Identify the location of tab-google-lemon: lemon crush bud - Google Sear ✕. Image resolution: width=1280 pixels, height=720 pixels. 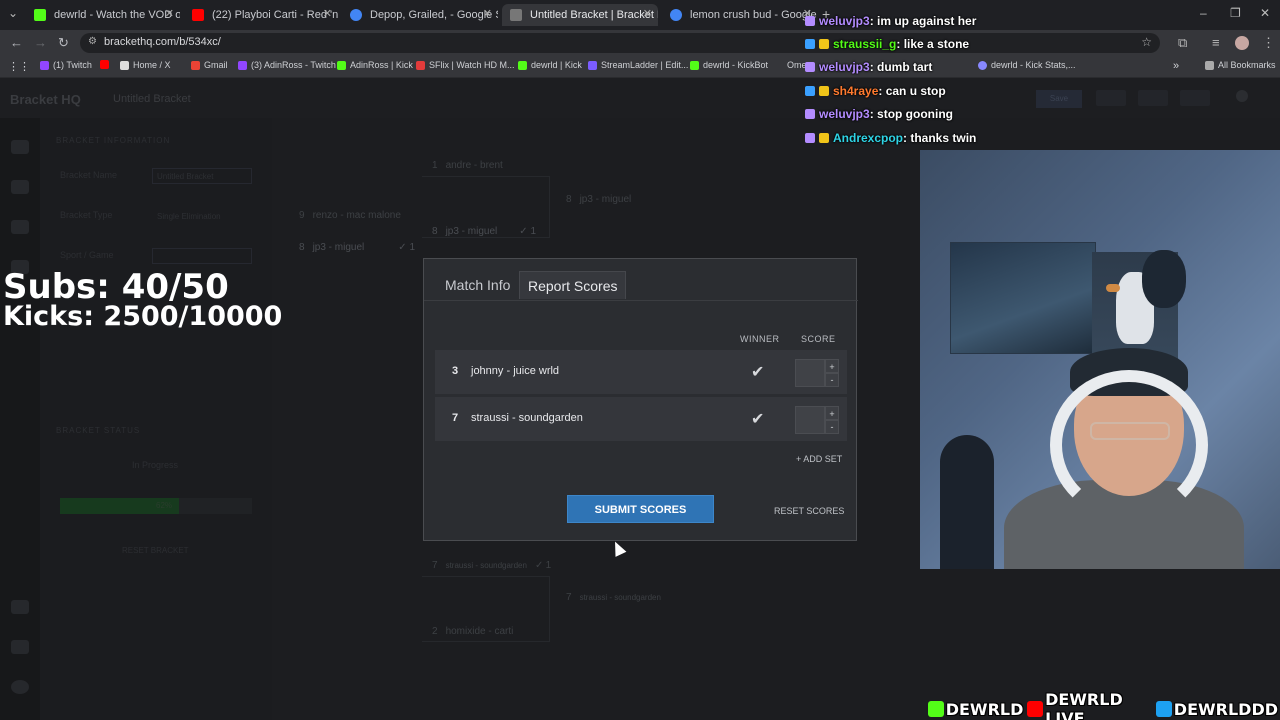
(740, 15).